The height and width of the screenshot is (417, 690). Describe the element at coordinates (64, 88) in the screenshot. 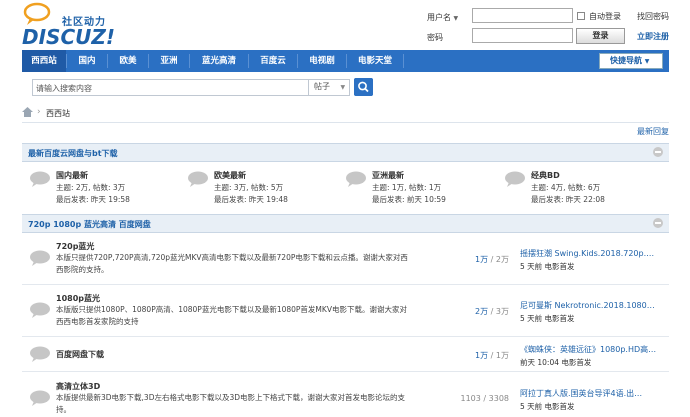

I see `search-placeholder: 请输入搜索内容` at that location.